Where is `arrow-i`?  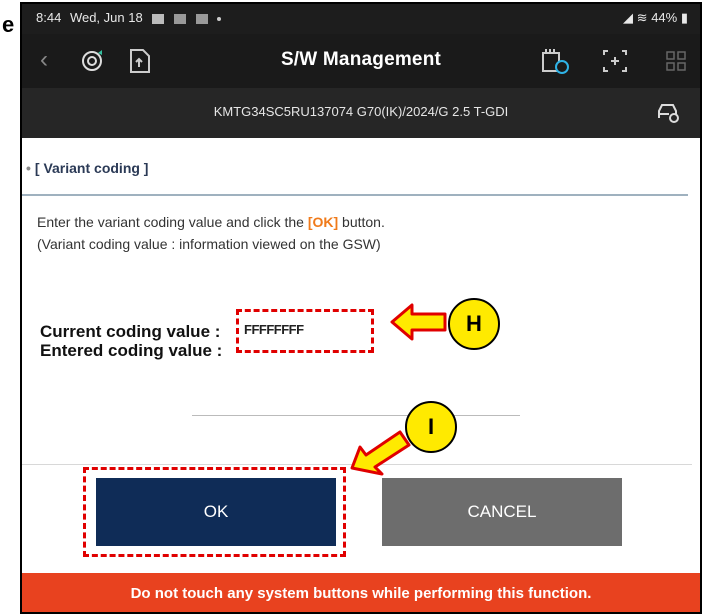 arrow-i is located at coordinates (380, 453).